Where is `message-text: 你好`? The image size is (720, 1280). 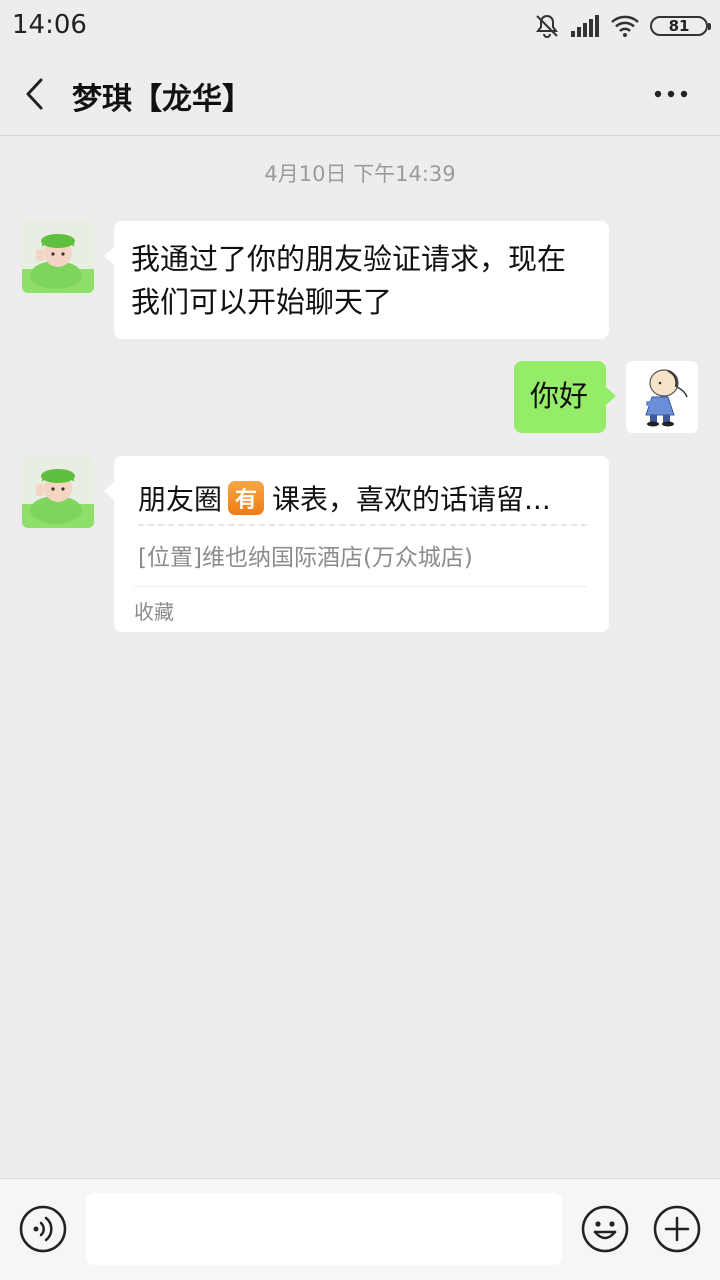
message-text: 你好 is located at coordinates (559, 396).